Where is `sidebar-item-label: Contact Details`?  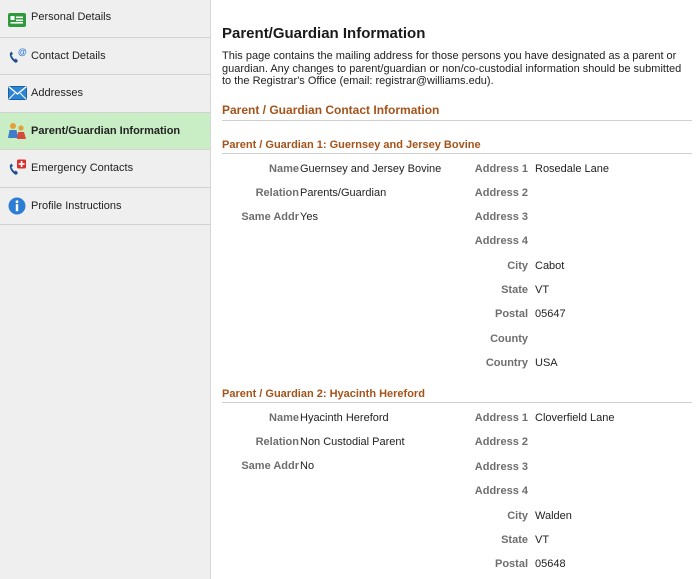 sidebar-item-label: Contact Details is located at coordinates (68, 55).